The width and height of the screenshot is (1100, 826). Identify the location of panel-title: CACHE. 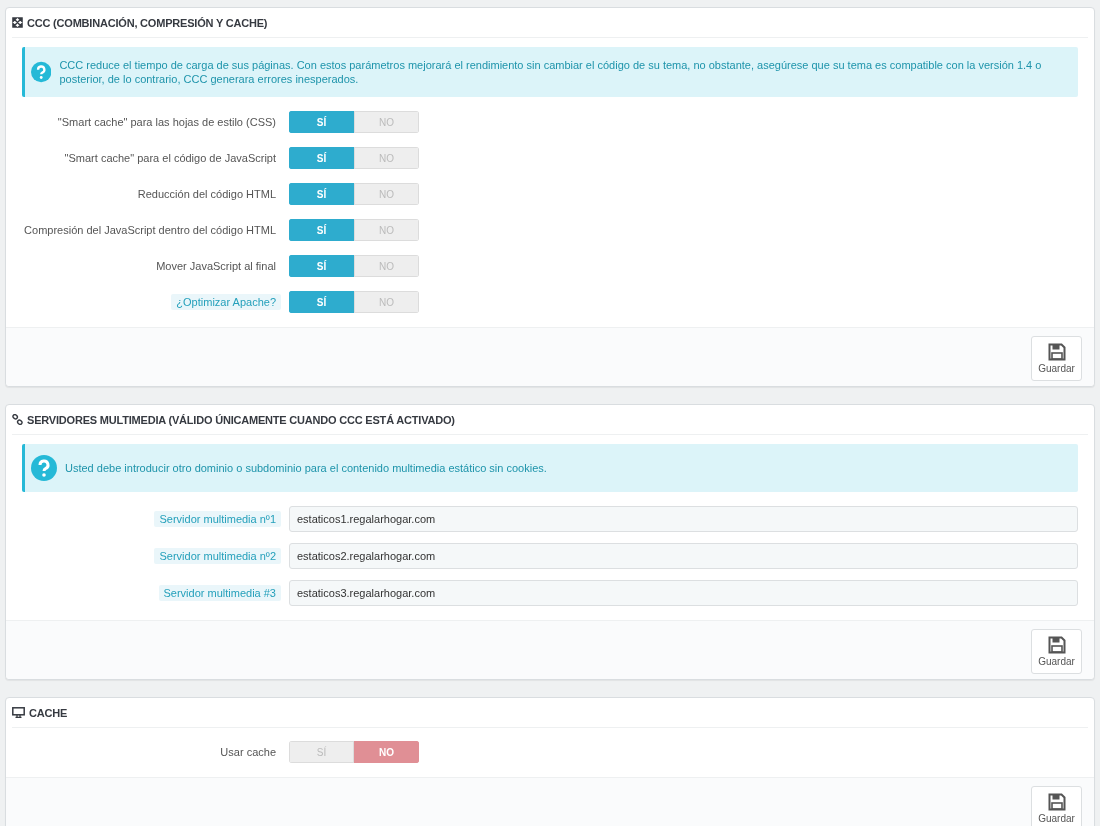
(48, 712).